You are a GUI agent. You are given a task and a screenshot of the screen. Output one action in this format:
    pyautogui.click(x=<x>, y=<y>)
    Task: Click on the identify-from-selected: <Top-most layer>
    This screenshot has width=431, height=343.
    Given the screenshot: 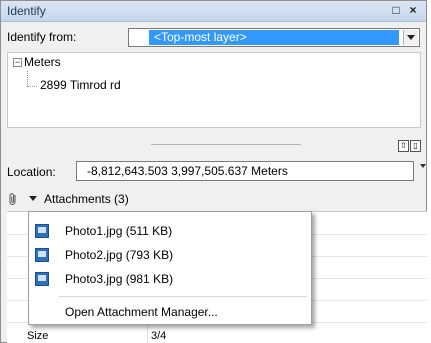 What is the action you would take?
    pyautogui.click(x=274, y=37)
    